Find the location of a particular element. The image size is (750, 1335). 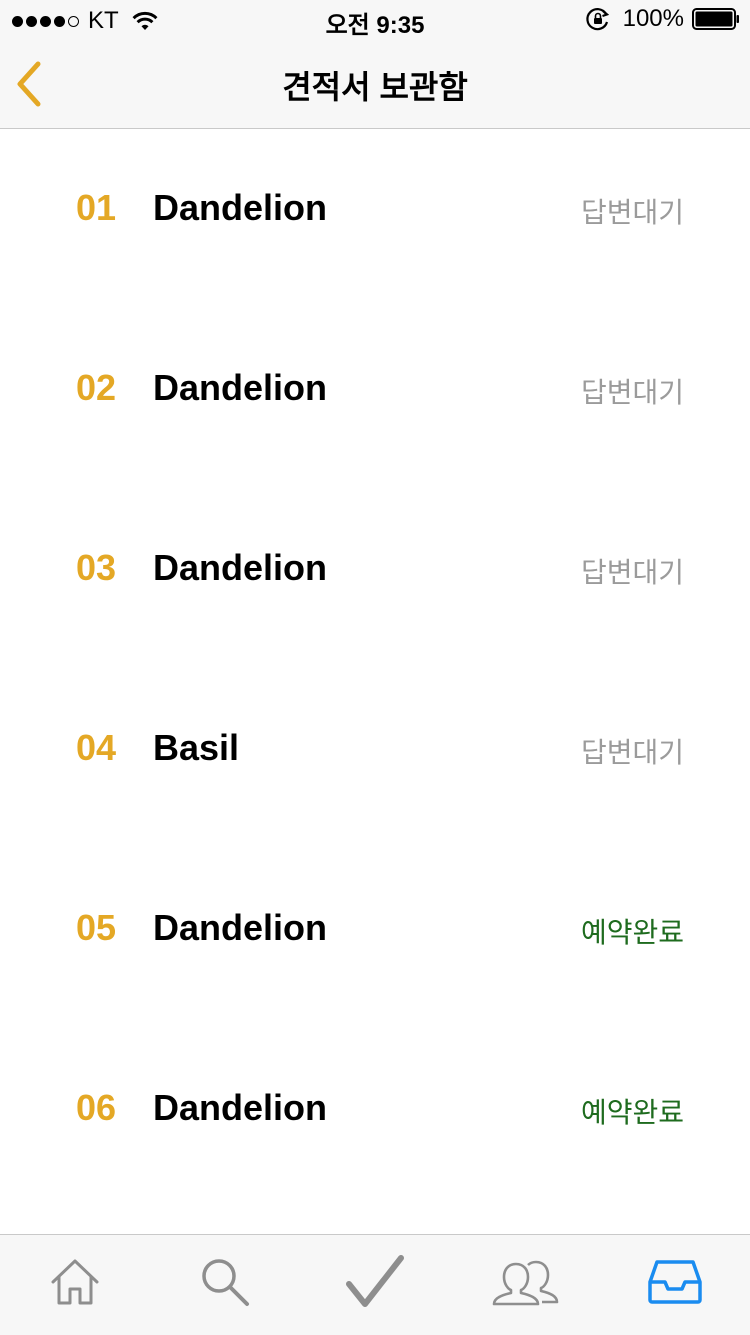

checkmark-icon is located at coordinates (375, 1281).